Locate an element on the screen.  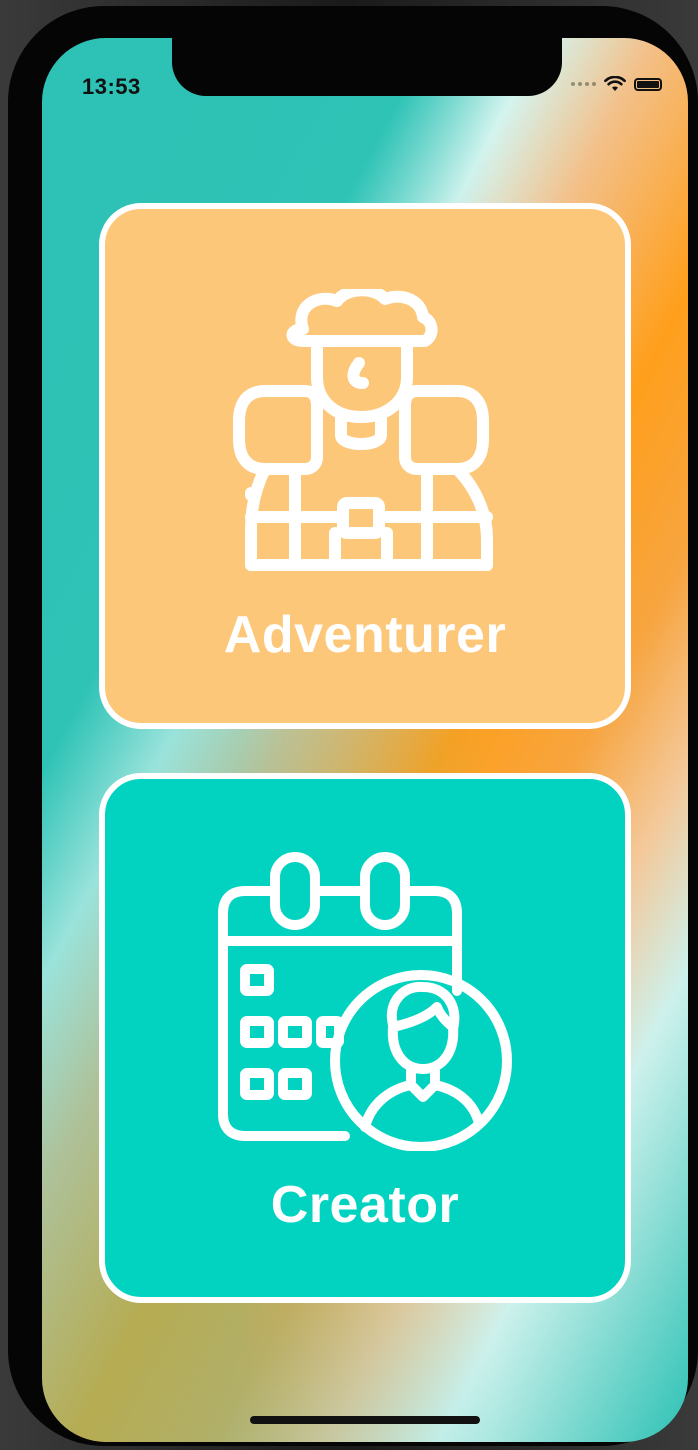
backpacker-icon is located at coordinates (363, 430).